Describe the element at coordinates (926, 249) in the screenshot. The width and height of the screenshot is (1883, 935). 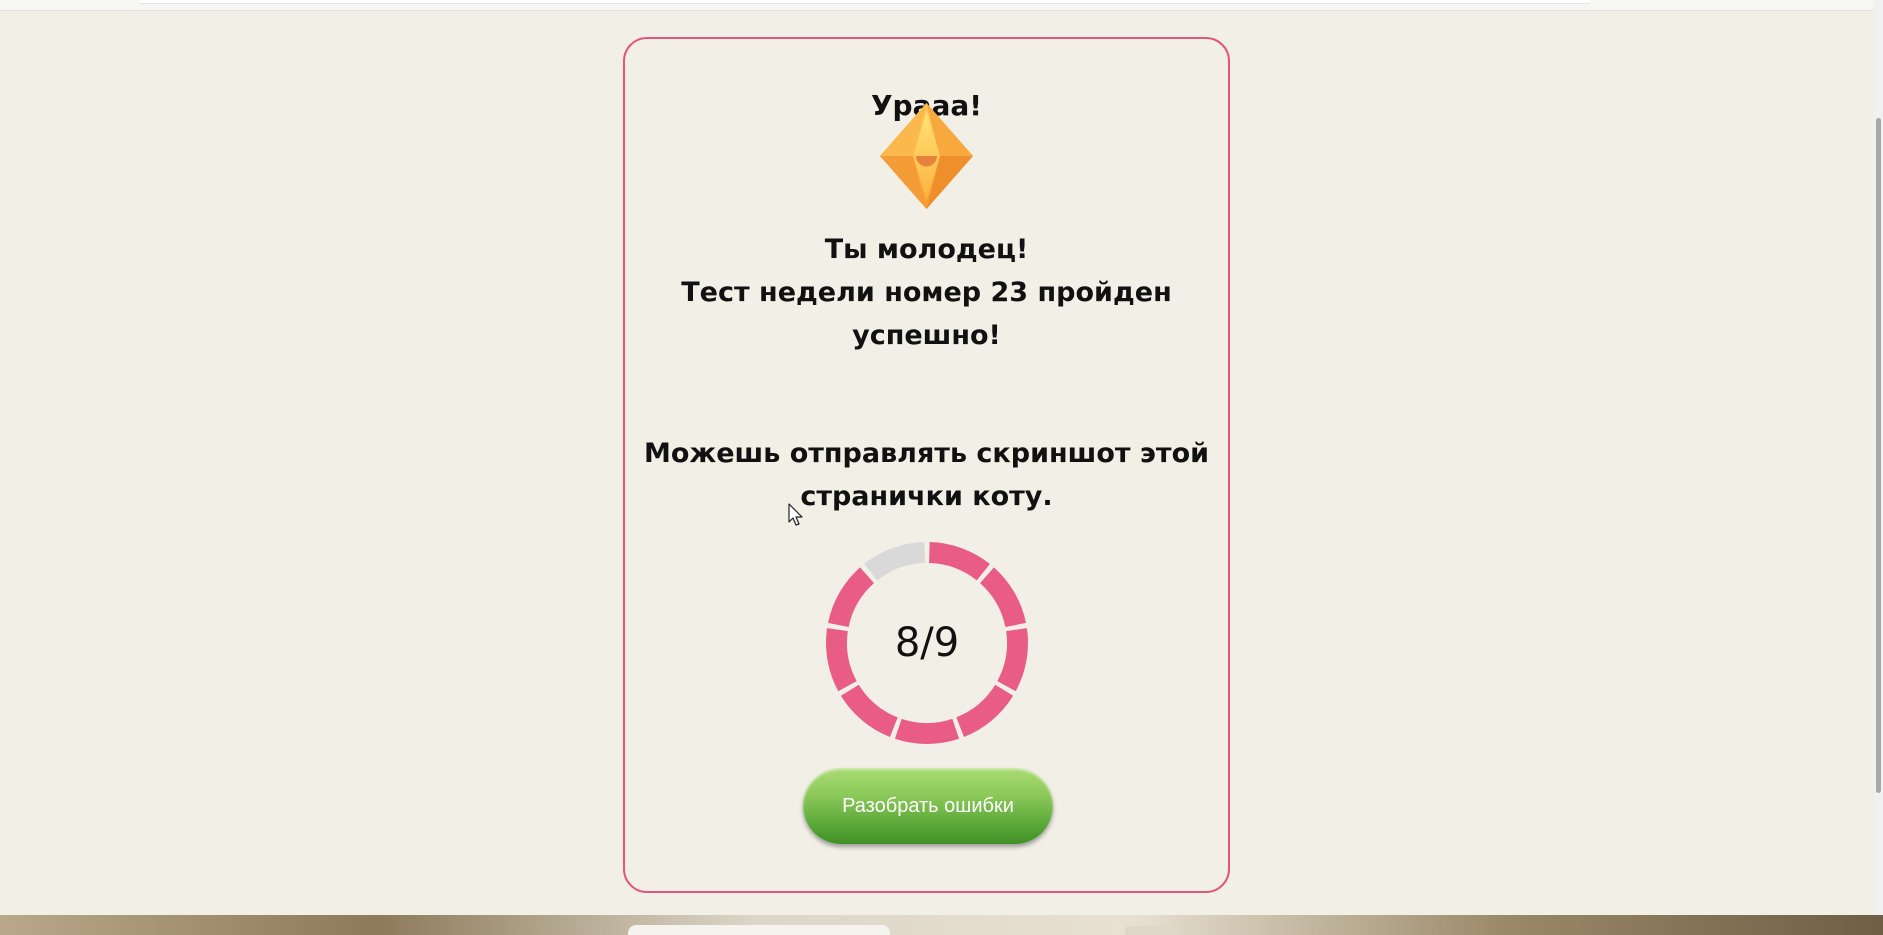
I see `praise-line-1: Ты молодец!` at that location.